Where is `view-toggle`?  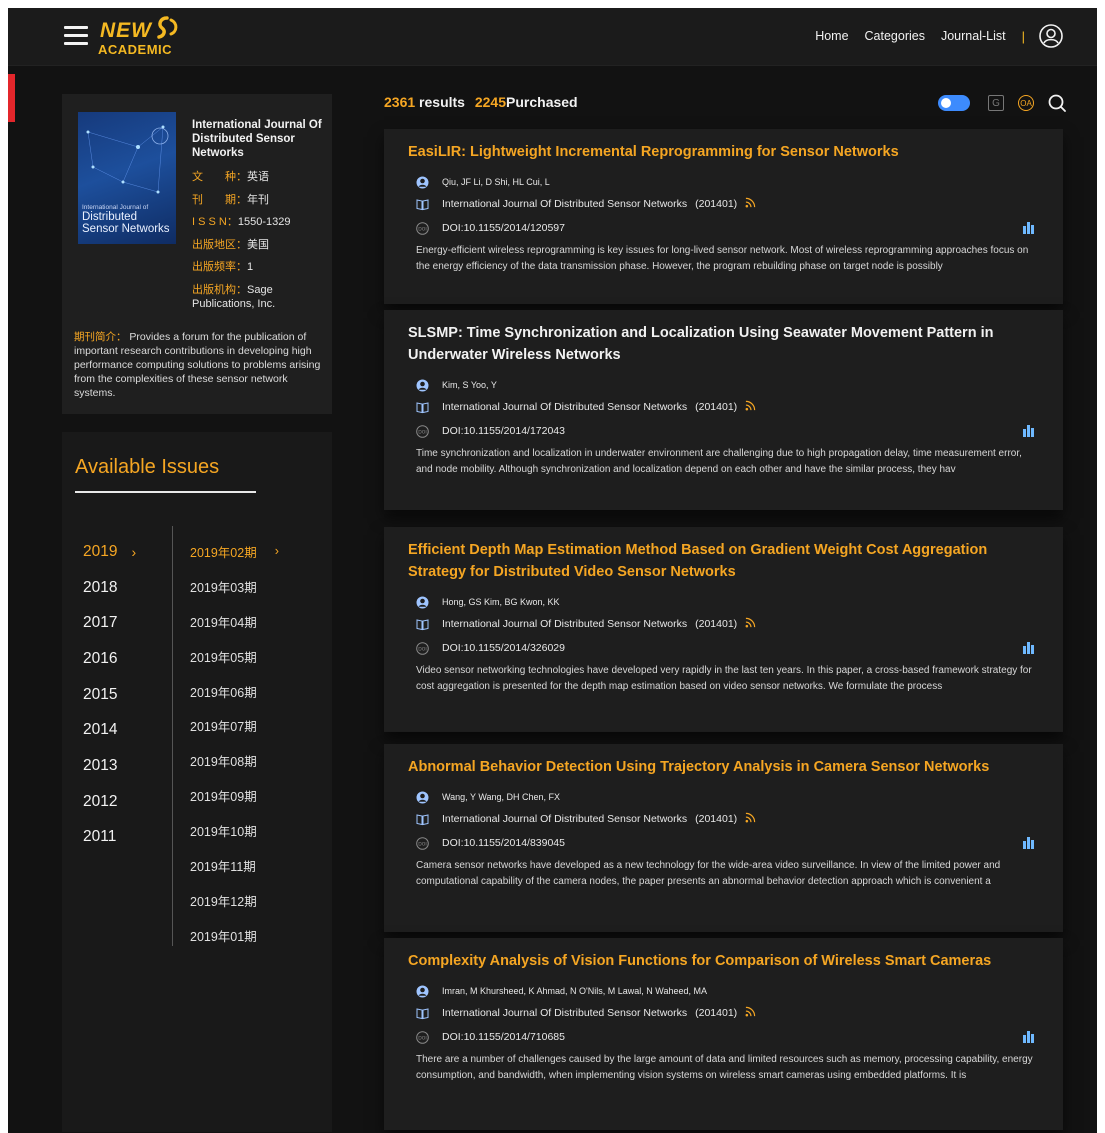 view-toggle is located at coordinates (954, 103).